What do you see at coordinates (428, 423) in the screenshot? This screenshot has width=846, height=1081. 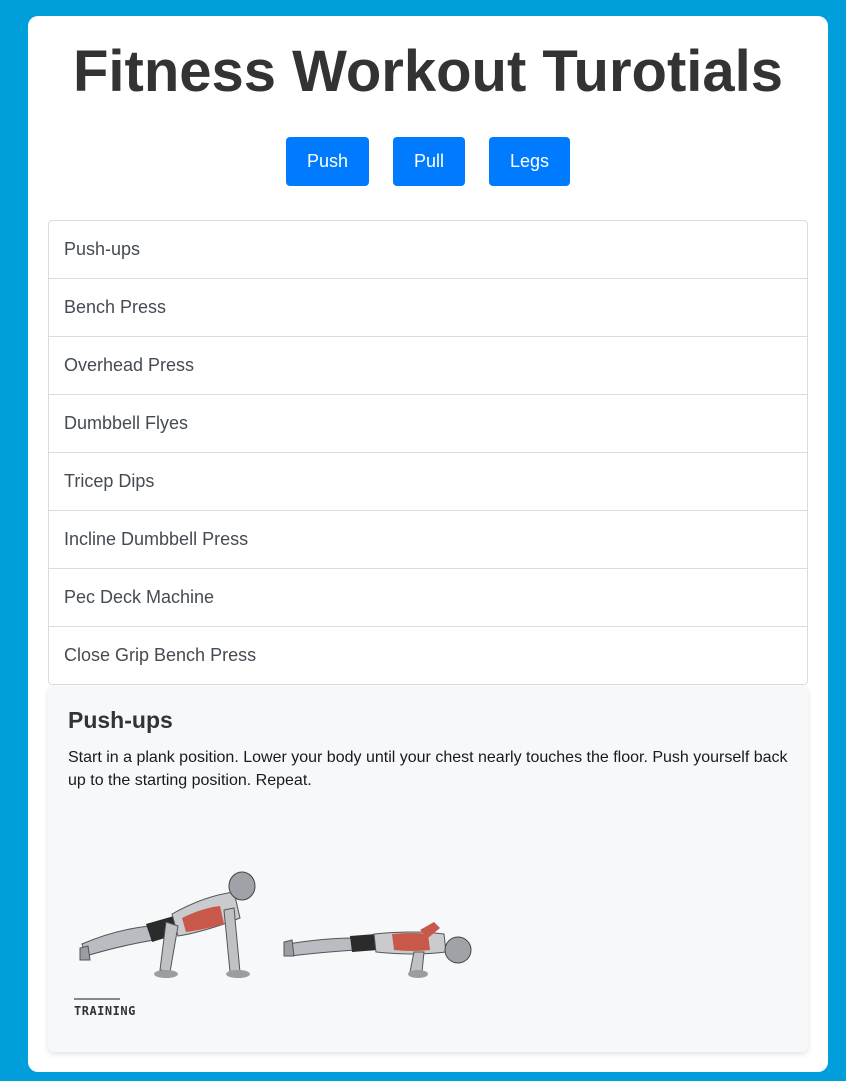 I see `exercise-item-dumbbell-flyes: Dumbbell Flyes` at bounding box center [428, 423].